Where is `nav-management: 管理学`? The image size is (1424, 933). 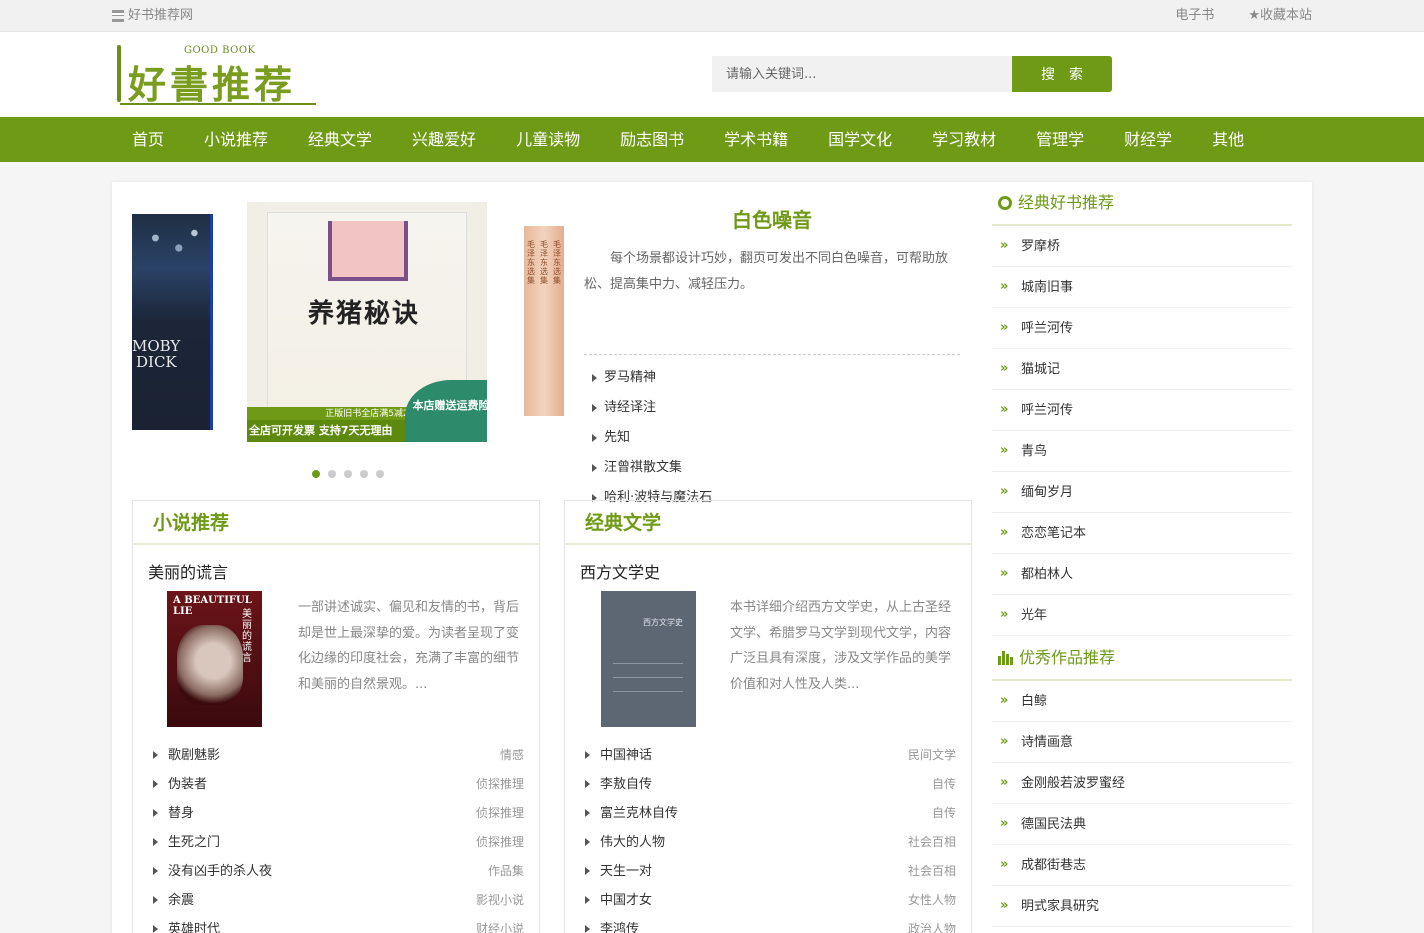
nav-management: 管理学 is located at coordinates (1060, 139).